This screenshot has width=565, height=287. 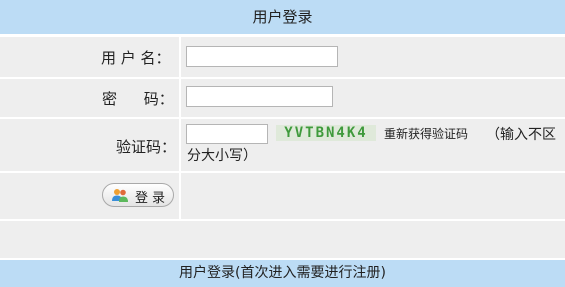 What do you see at coordinates (282, 239) in the screenshot?
I see `spacer-row` at bounding box center [282, 239].